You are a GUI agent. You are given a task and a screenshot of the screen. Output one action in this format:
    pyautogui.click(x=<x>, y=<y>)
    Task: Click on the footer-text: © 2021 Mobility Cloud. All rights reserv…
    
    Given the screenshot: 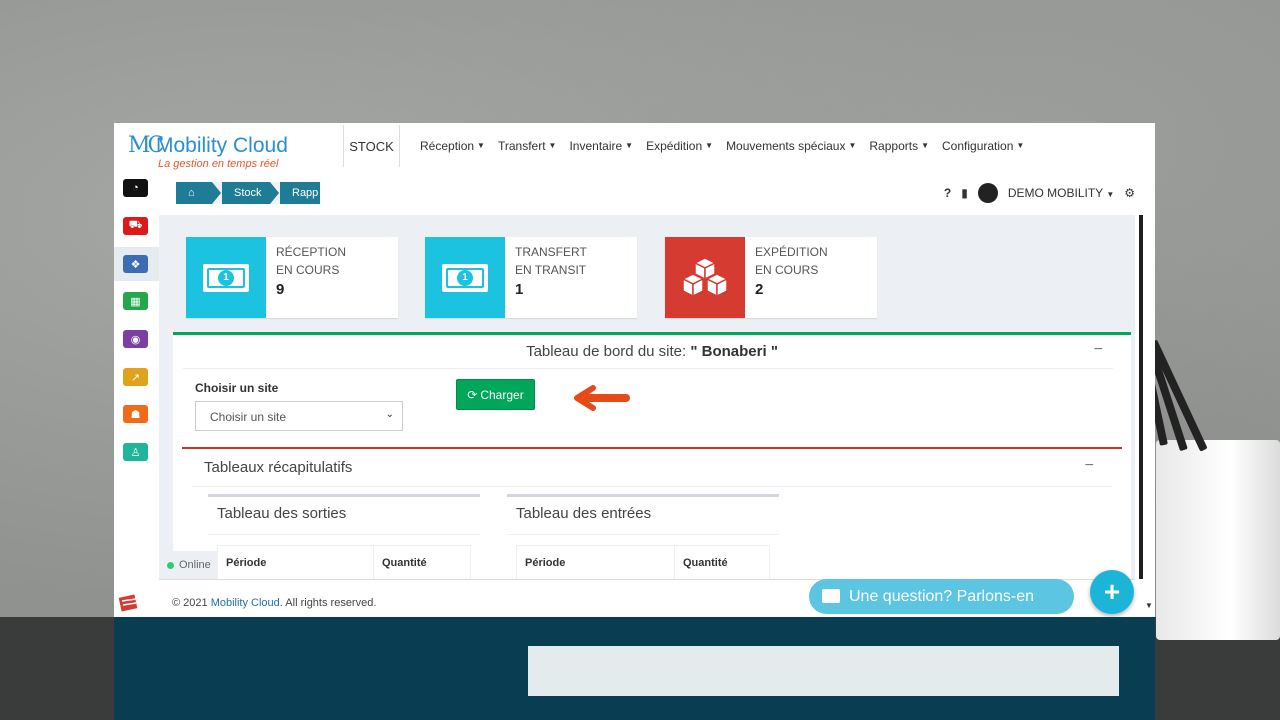 What is the action you would take?
    pyautogui.click(x=274, y=603)
    